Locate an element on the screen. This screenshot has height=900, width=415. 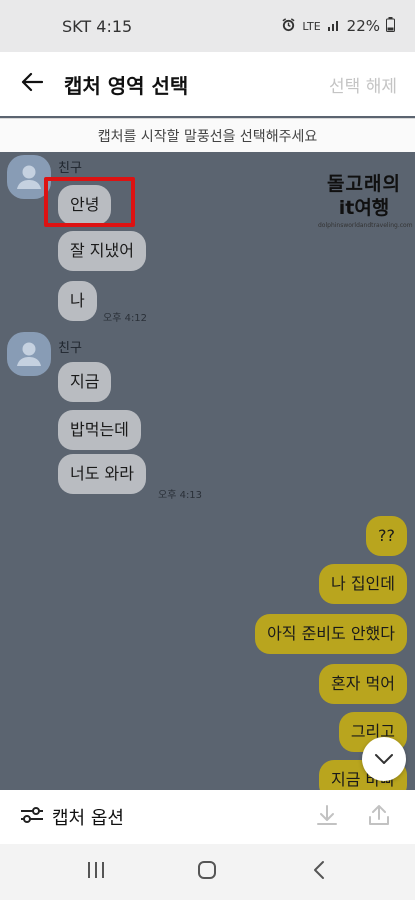
status-time: SKT 4:15 is located at coordinates (97, 26).